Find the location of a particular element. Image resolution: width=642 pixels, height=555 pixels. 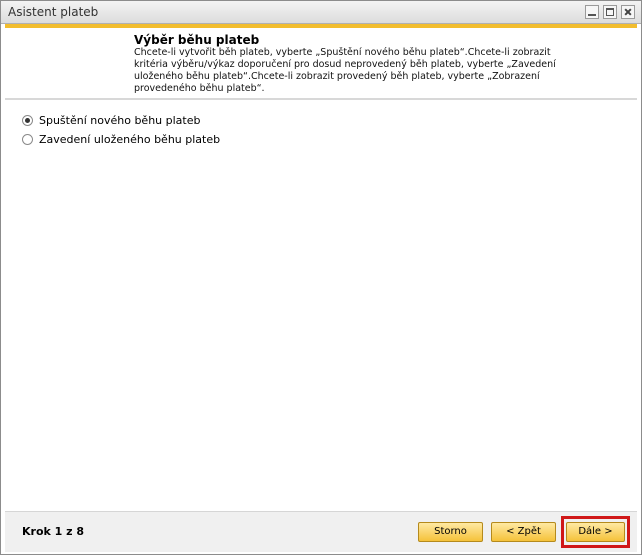

page-title: Výběr běhu plateb is located at coordinates (197, 40).